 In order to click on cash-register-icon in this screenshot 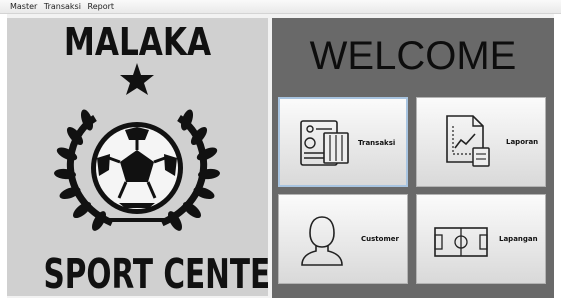, I will do `click(324, 143)`.